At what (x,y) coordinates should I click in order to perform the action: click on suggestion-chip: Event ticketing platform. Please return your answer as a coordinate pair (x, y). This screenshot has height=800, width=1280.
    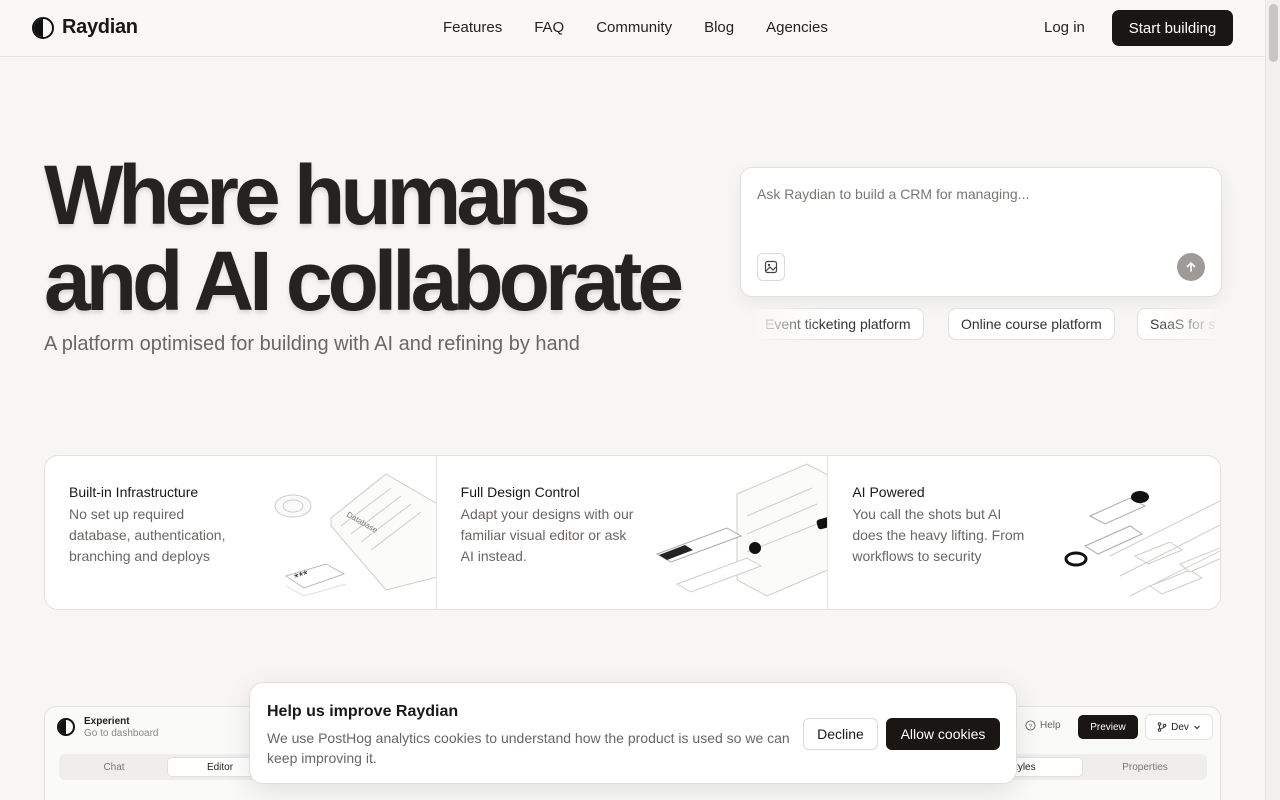
    Looking at the image, I should click on (838, 324).